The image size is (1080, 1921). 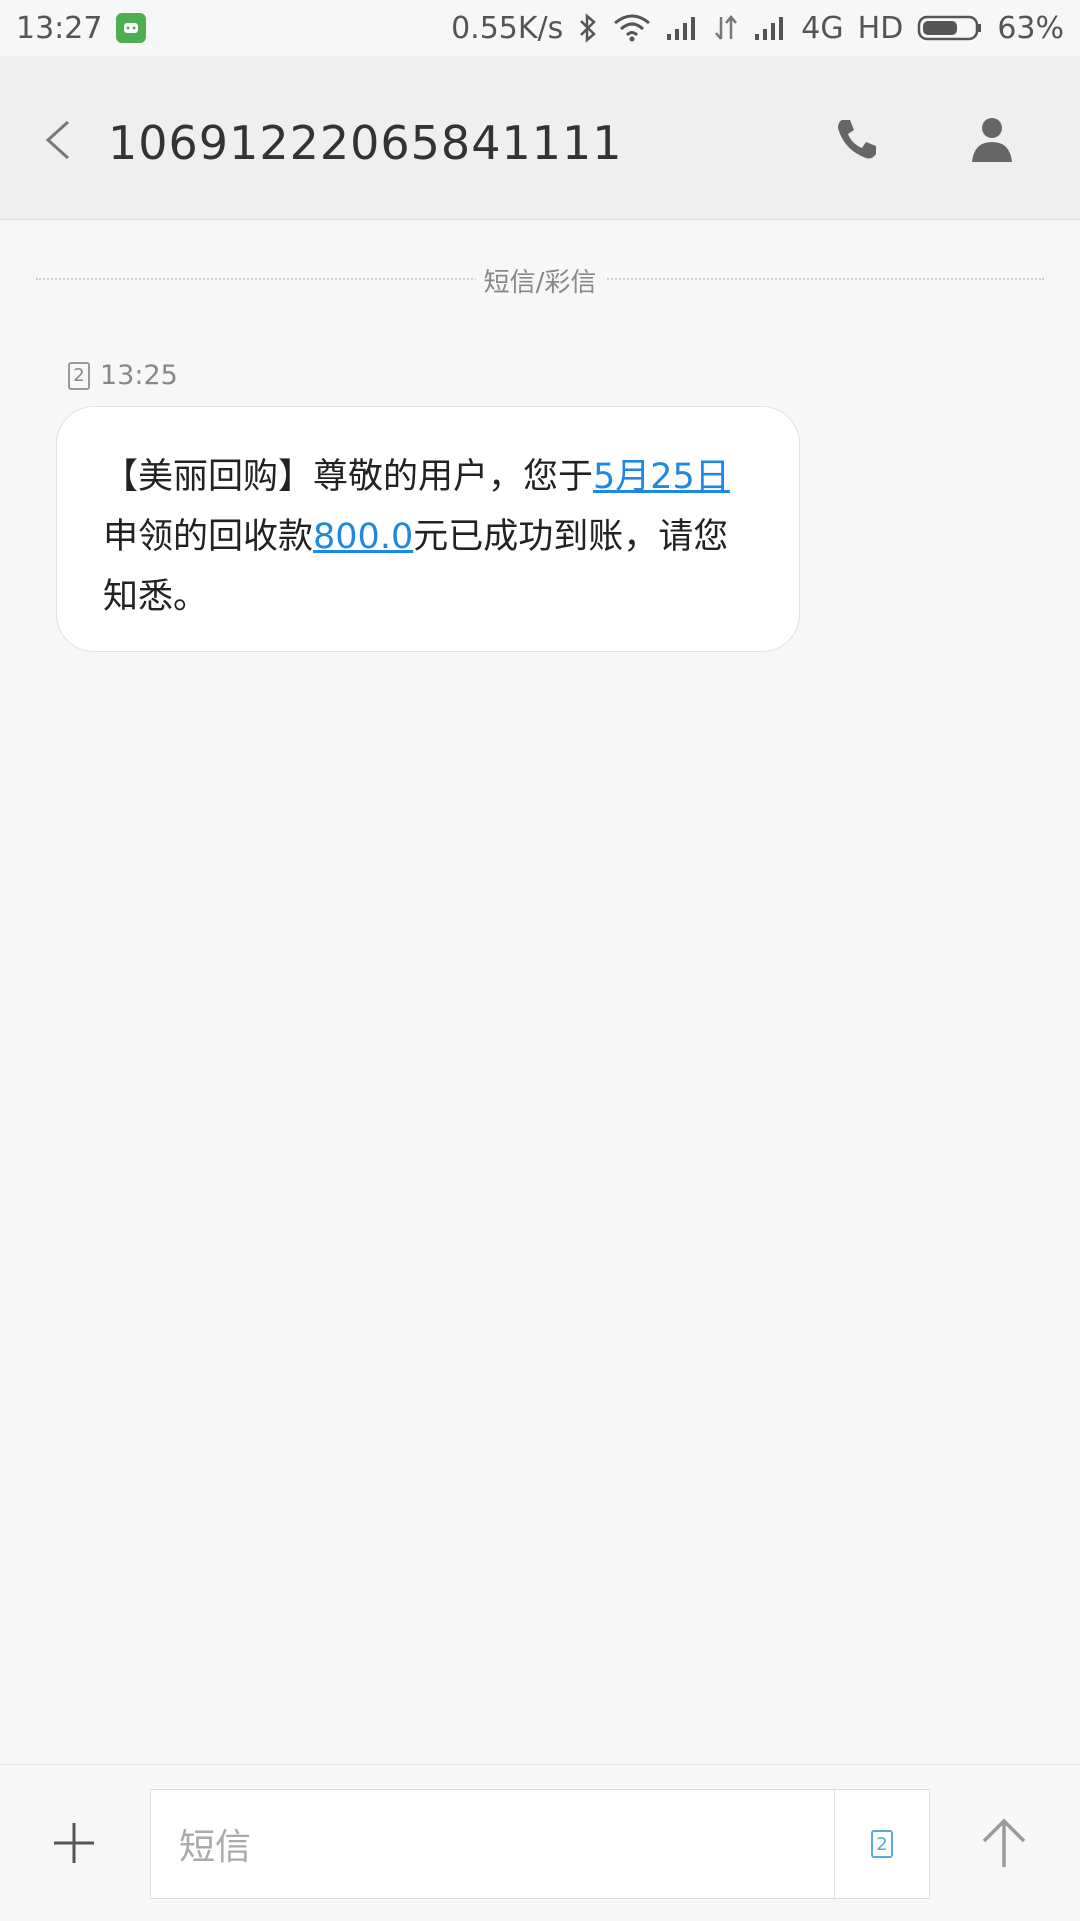 I want to click on status-time: 13:27, so click(x=59, y=28).